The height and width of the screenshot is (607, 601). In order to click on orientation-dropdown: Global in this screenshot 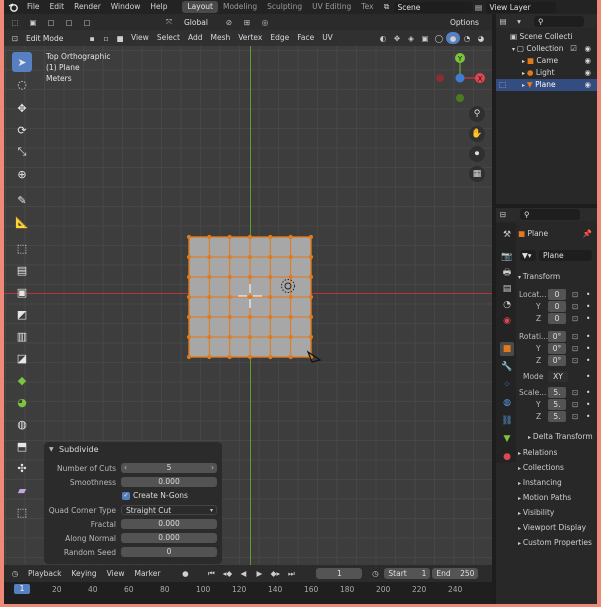, I will do `click(199, 22)`.